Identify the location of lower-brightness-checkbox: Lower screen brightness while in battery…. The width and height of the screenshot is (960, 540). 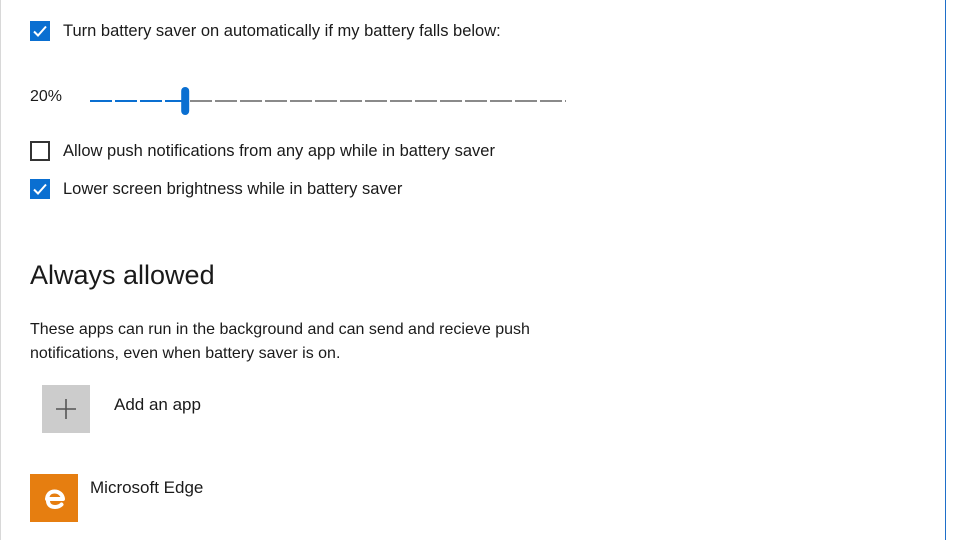
(216, 189).